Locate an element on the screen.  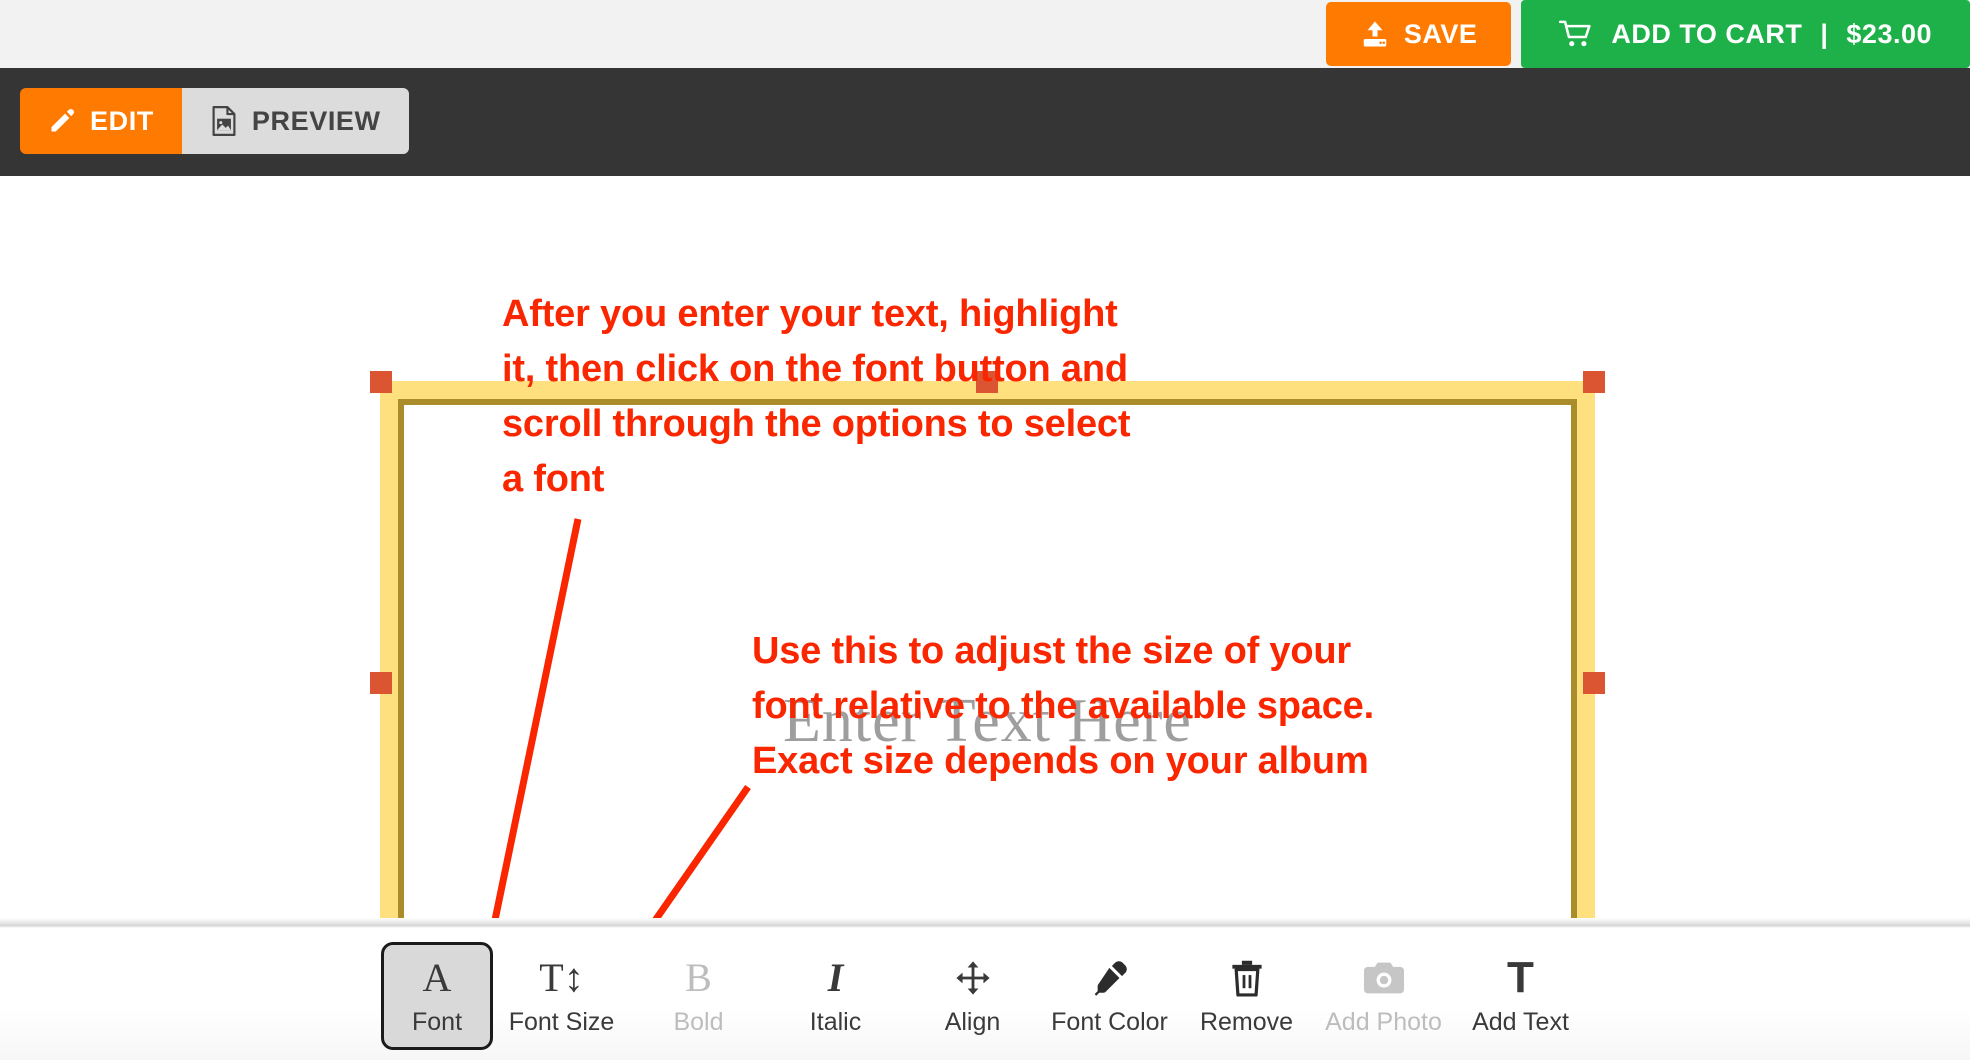
top-action-bar: SAVE ADD TO CART | $23.00 is located at coordinates (985, 34).